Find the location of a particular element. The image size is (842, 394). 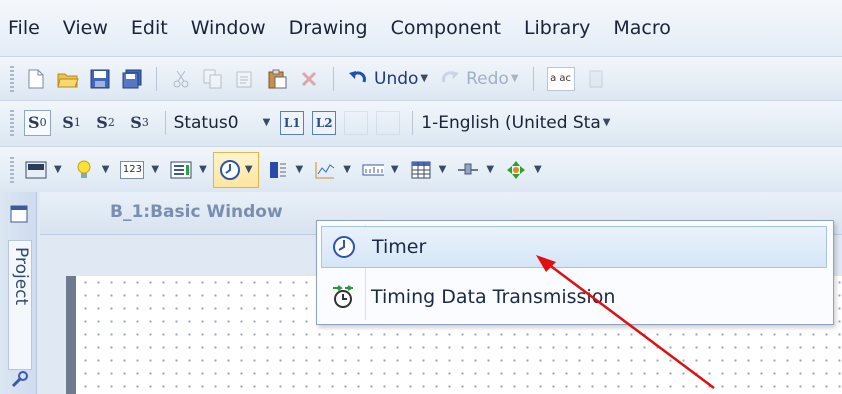

save-icon is located at coordinates (100, 79).